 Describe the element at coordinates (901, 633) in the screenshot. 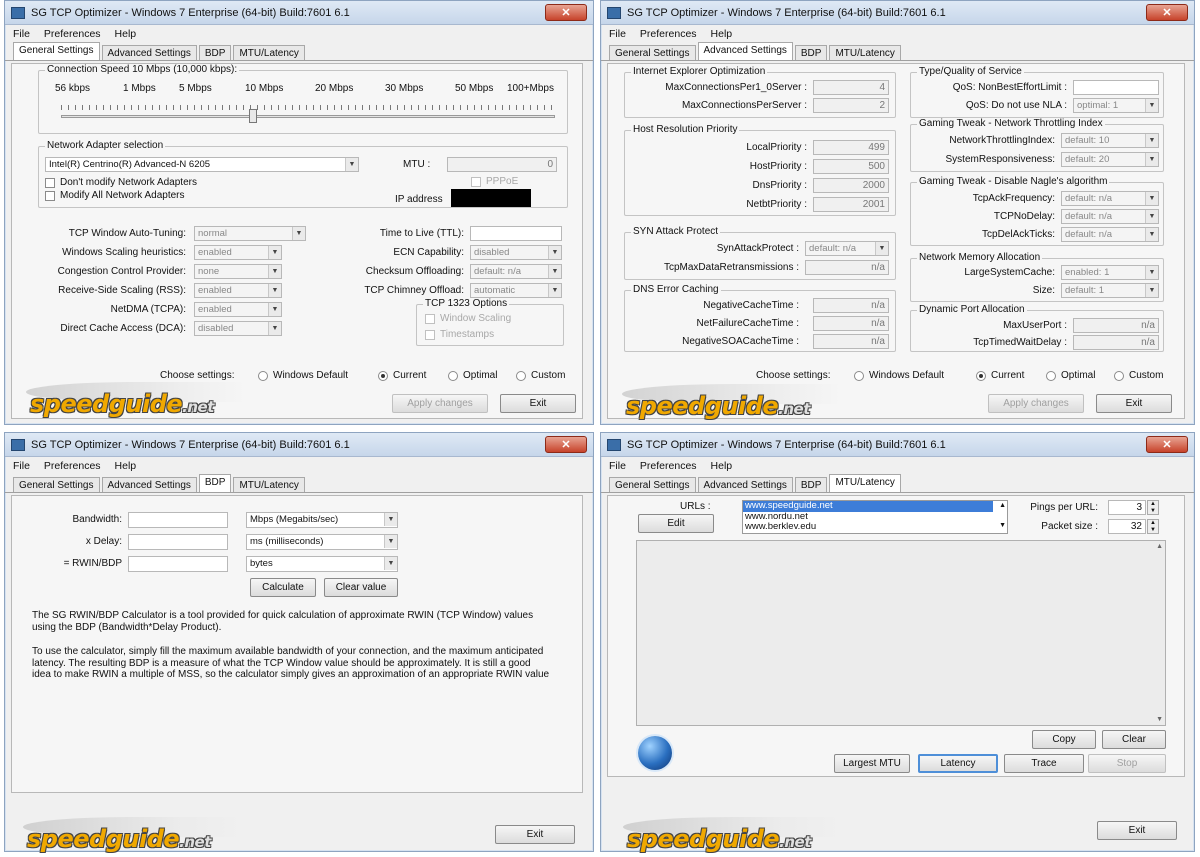

I see `results-output: ▲ ▼` at that location.